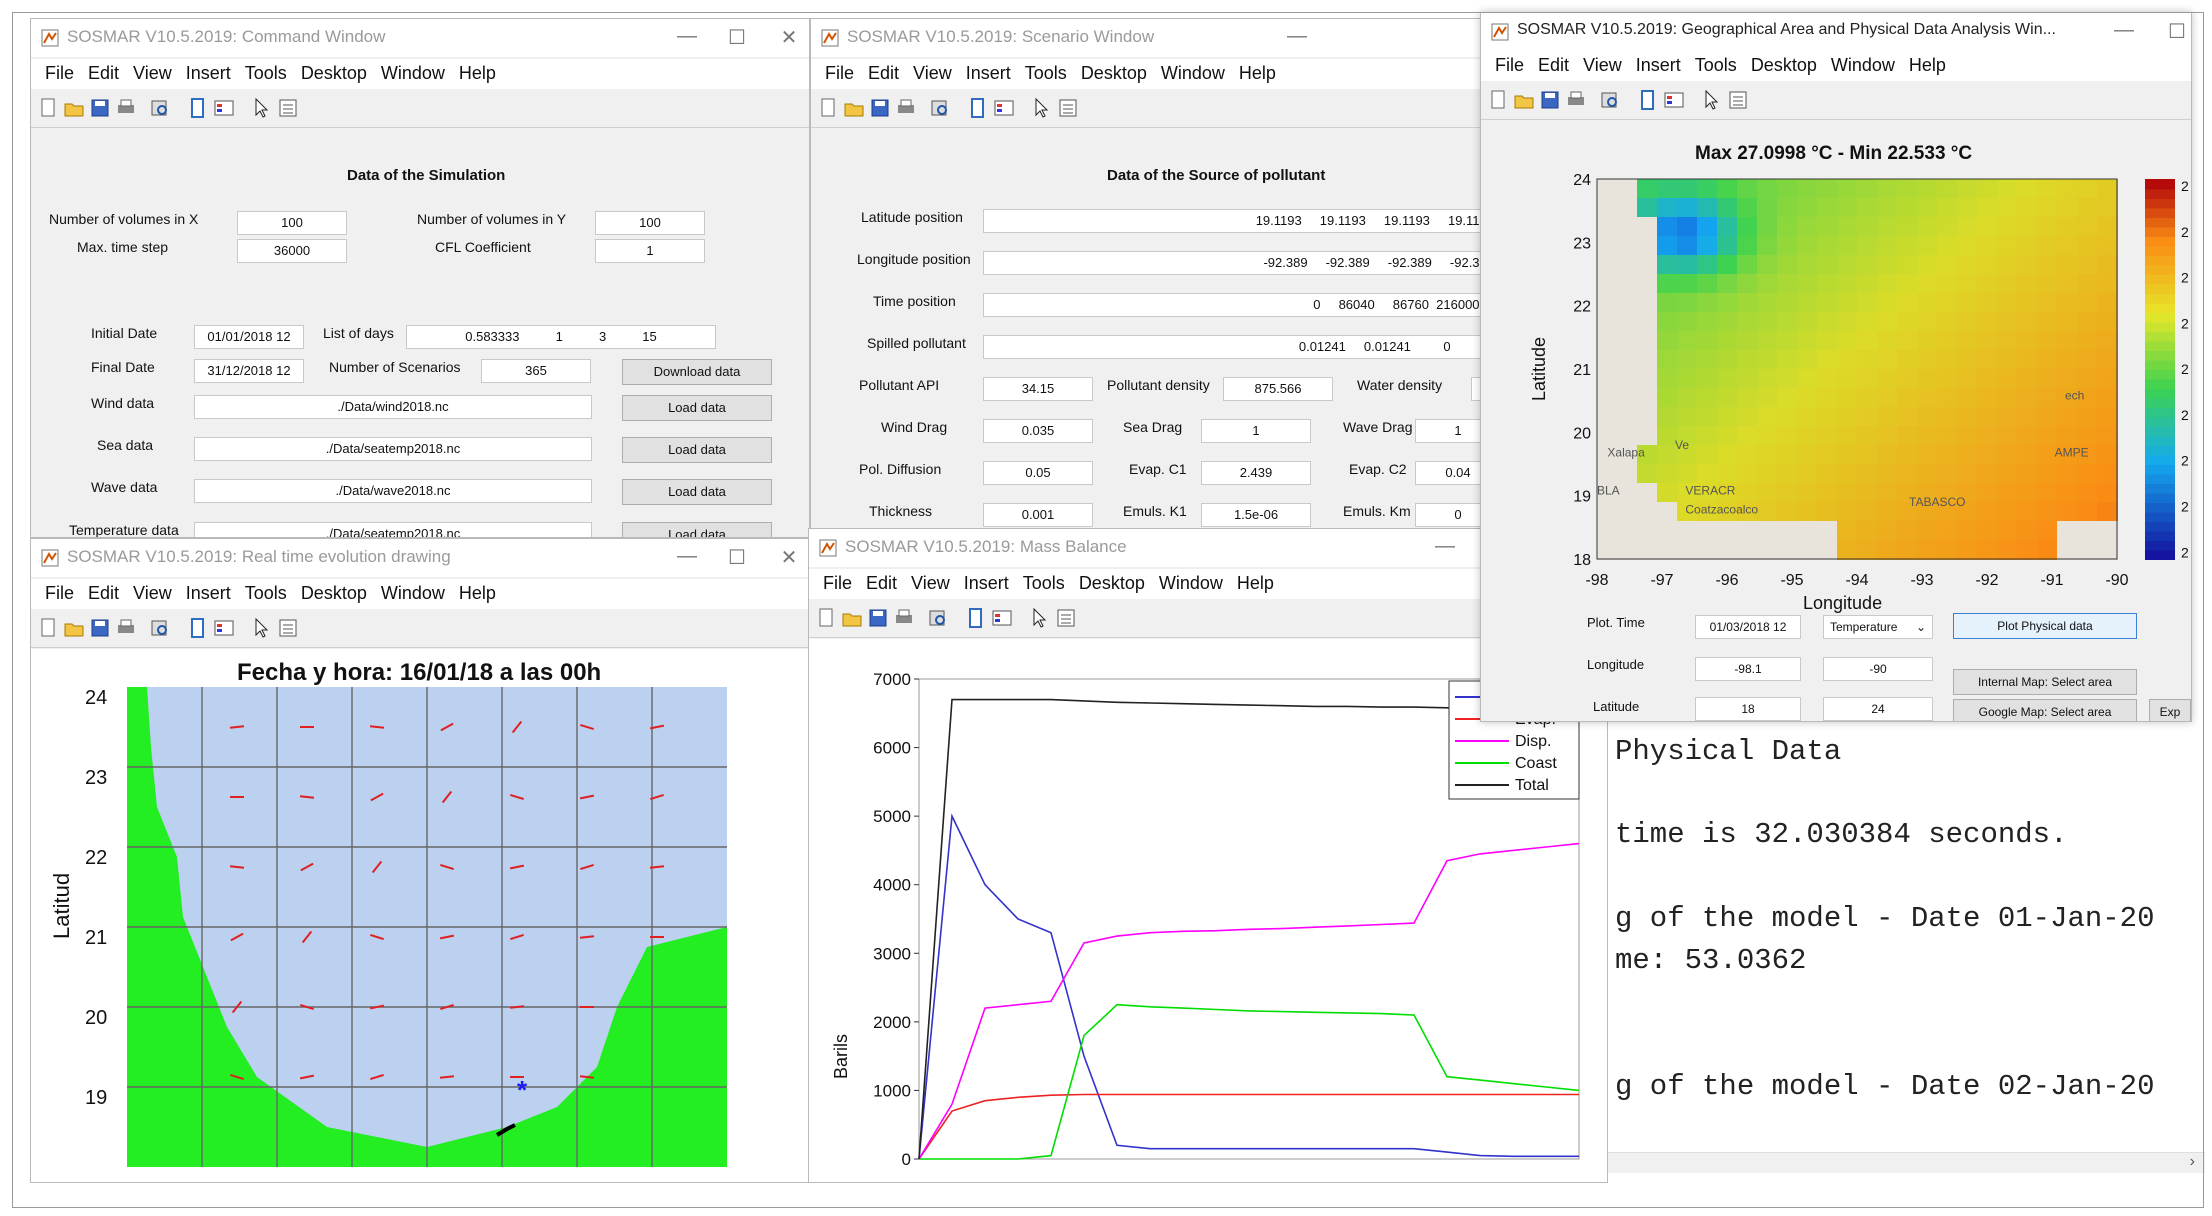 This screenshot has height=1216, width=2212. Describe the element at coordinates (697, 450) in the screenshot. I see `load-sea-button: Load data` at that location.